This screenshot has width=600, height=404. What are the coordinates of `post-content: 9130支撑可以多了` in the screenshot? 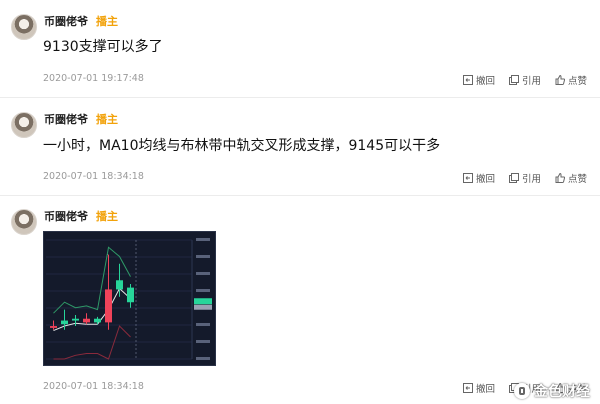 It's located at (103, 47).